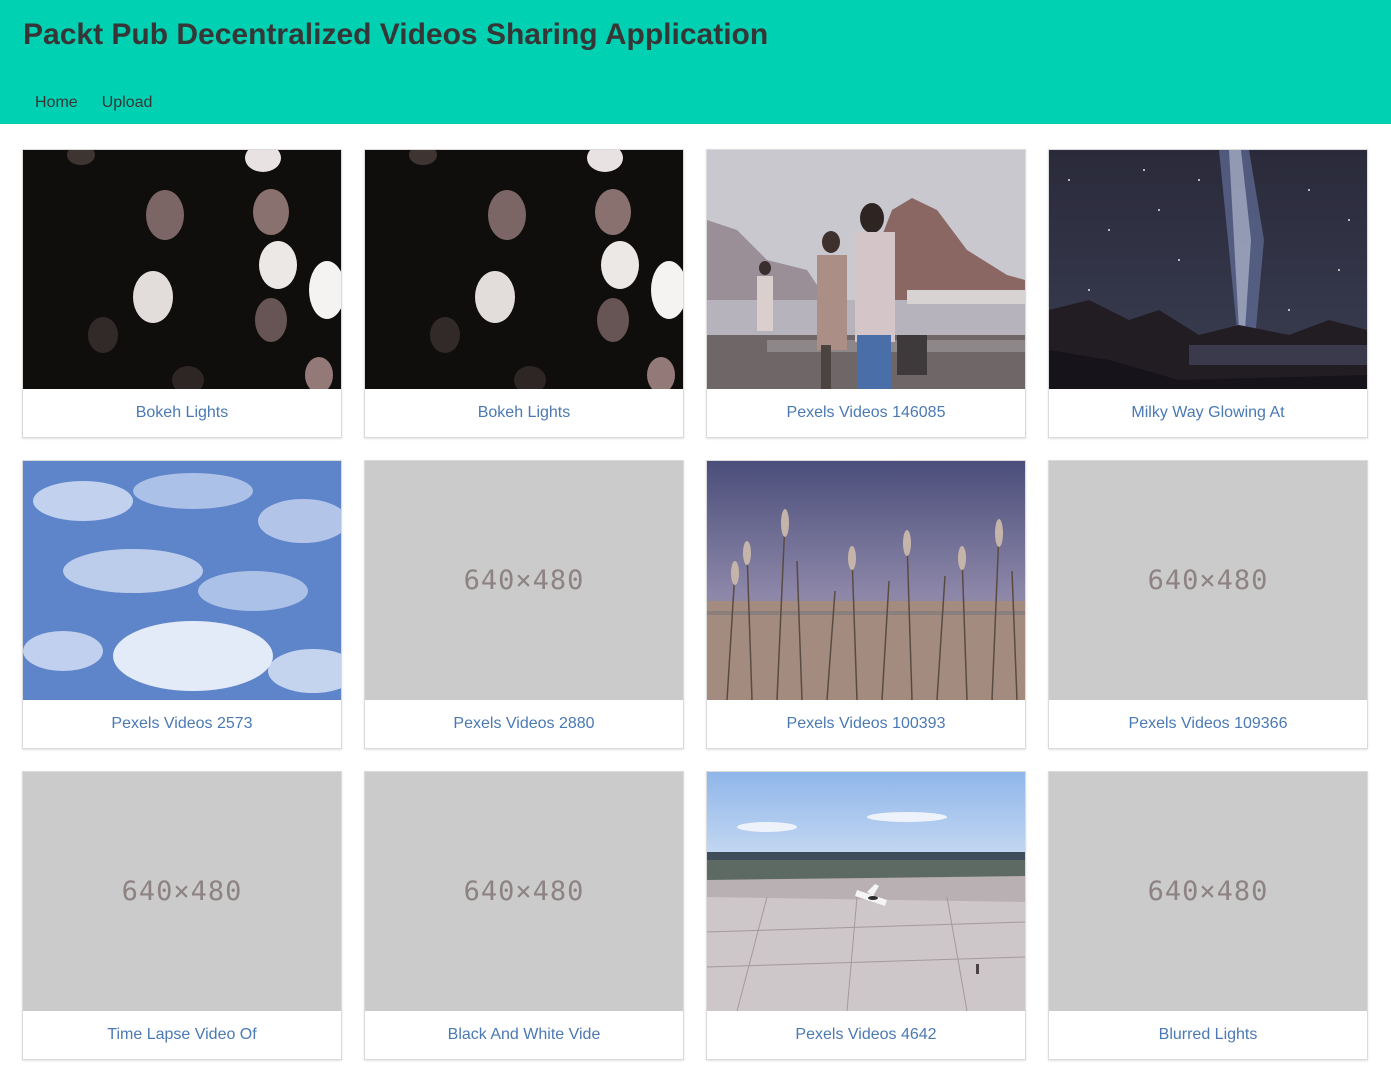 This screenshot has width=1391, height=1078. Describe the element at coordinates (93, 103) in the screenshot. I see `main-nav: Home Upload` at that location.